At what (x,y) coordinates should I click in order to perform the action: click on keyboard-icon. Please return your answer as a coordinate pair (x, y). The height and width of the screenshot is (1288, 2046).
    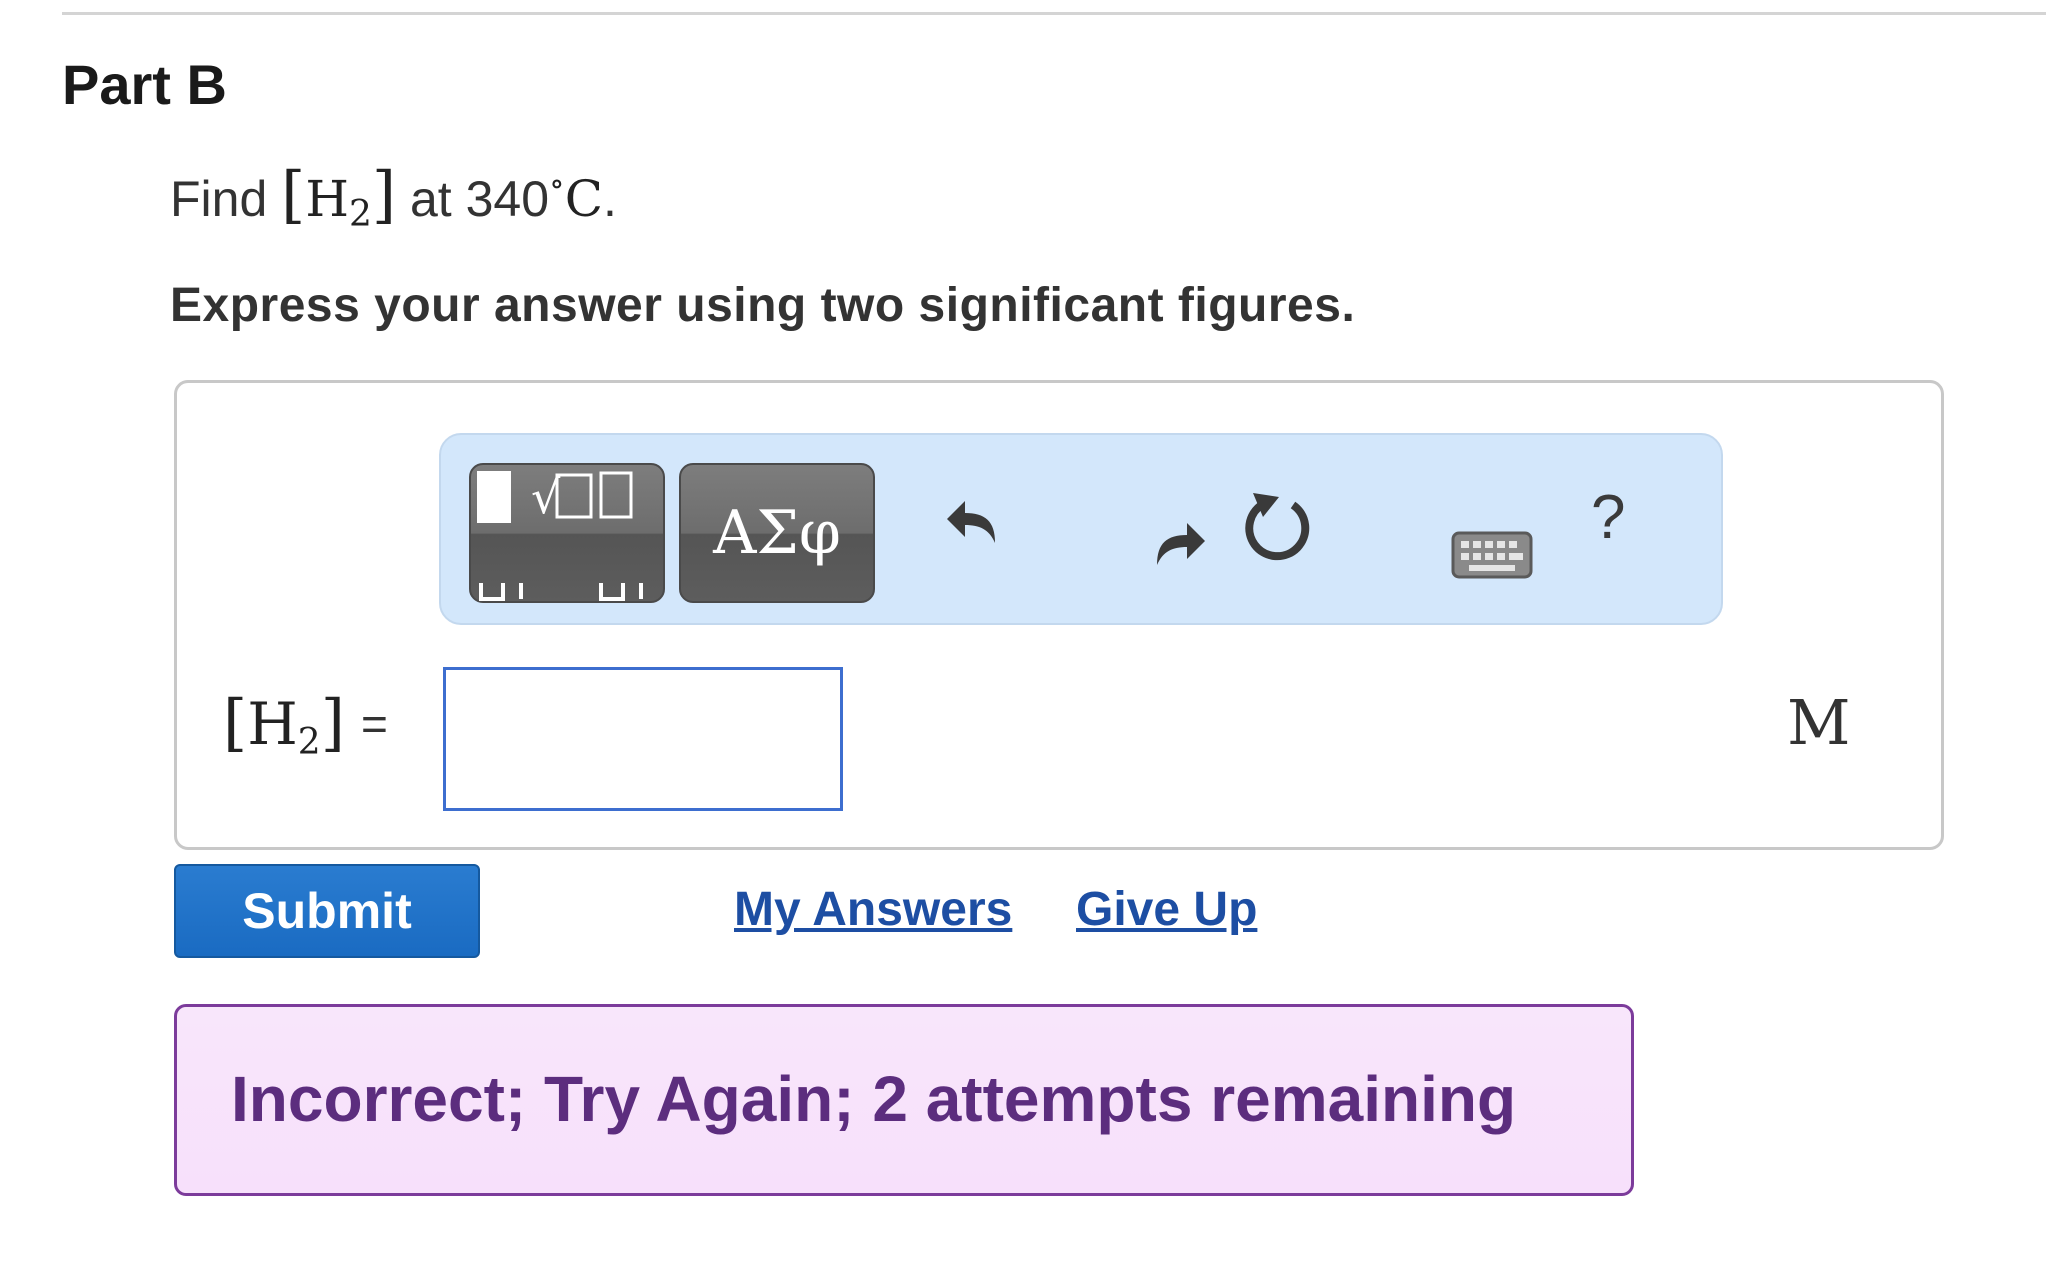
    Looking at the image, I should click on (1492, 555).